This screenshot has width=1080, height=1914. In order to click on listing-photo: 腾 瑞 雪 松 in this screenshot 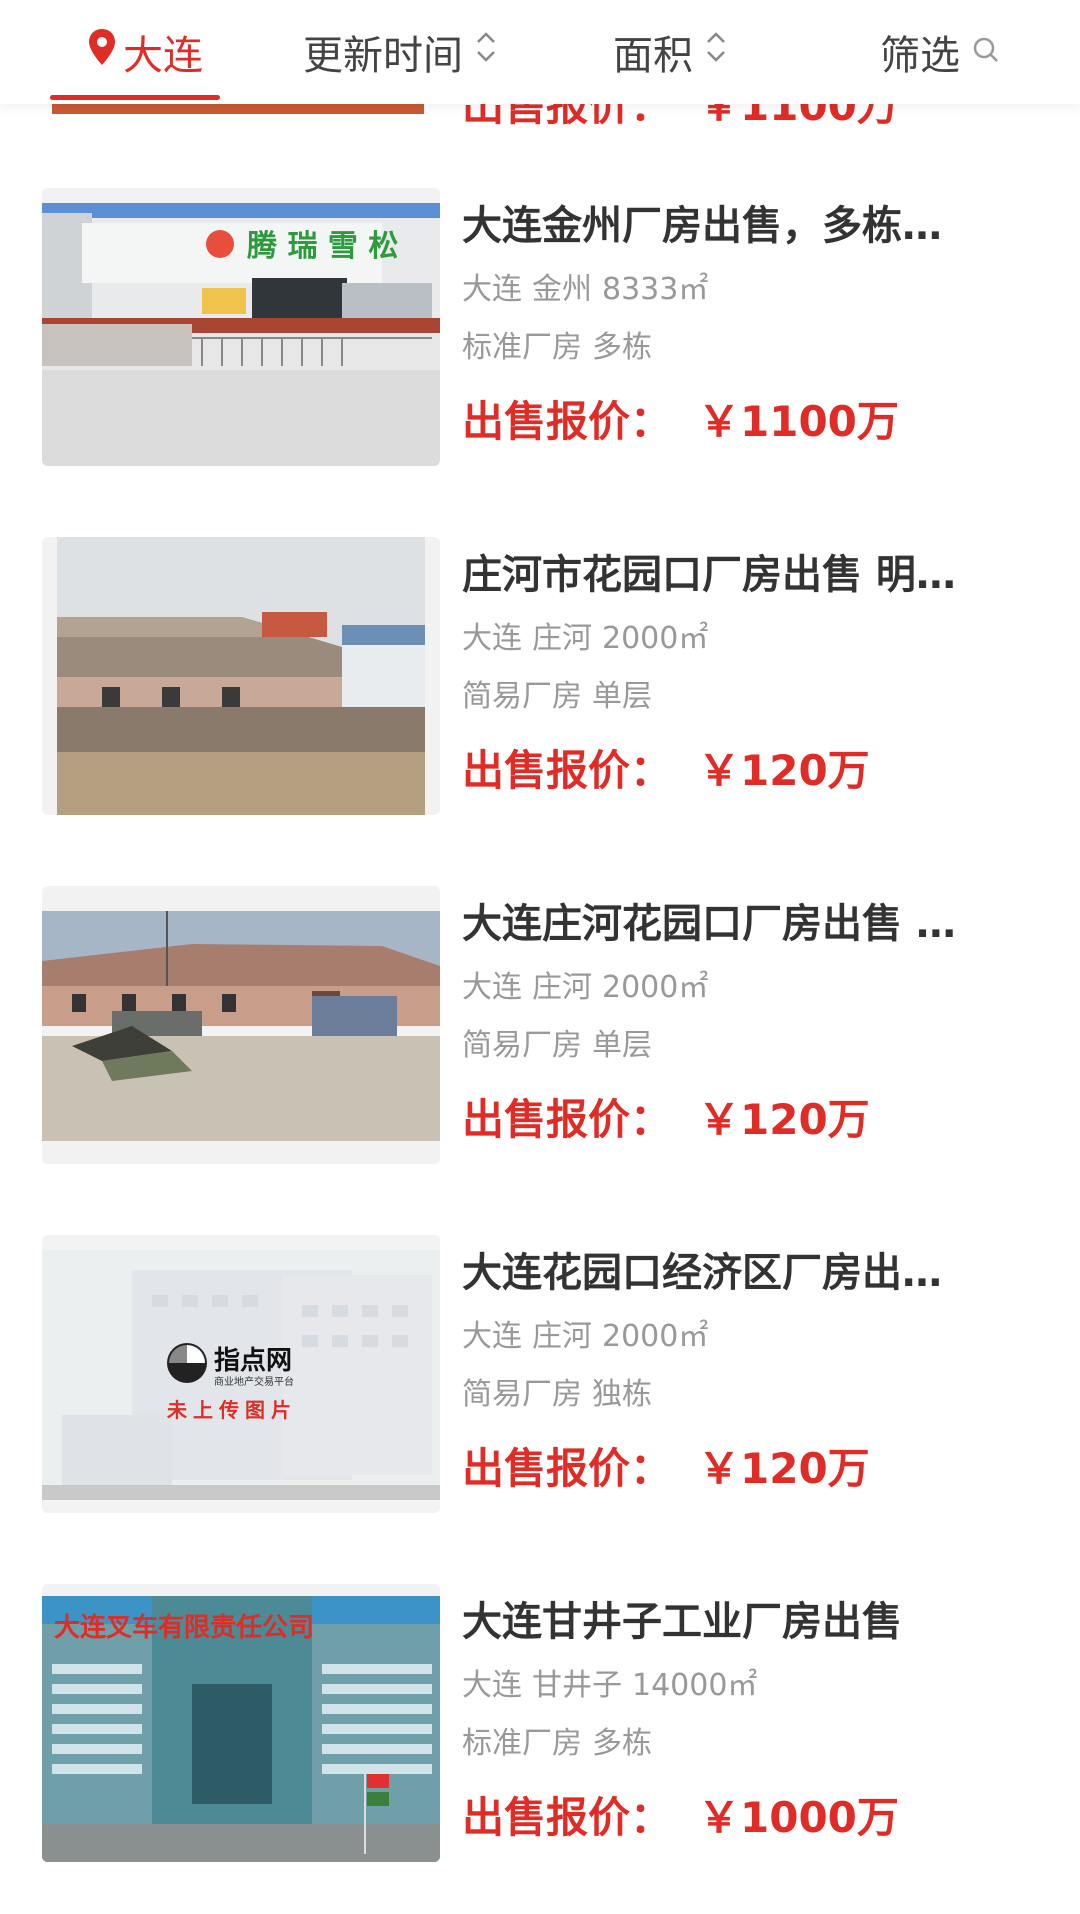, I will do `click(241, 327)`.